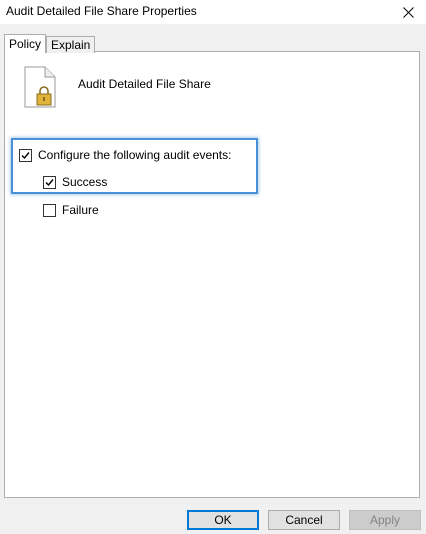  I want to click on title-bar: Audit Detailed File Share Properties, so click(213, 12).